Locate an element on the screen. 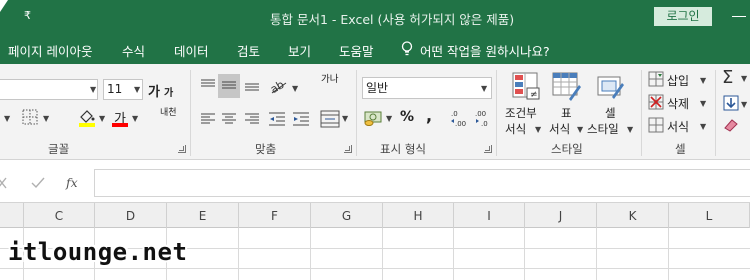 The image size is (750, 280). conditional-formatting-dropdown-icon: ▼ is located at coordinates (538, 129).